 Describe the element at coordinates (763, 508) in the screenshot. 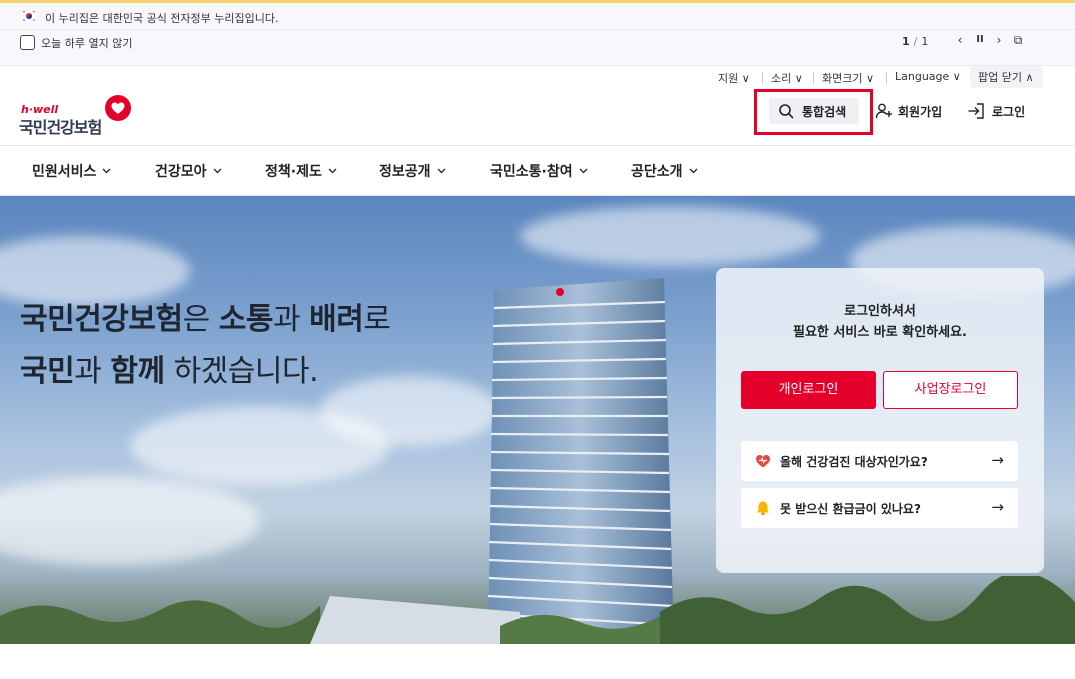

I see `bell-icon` at that location.